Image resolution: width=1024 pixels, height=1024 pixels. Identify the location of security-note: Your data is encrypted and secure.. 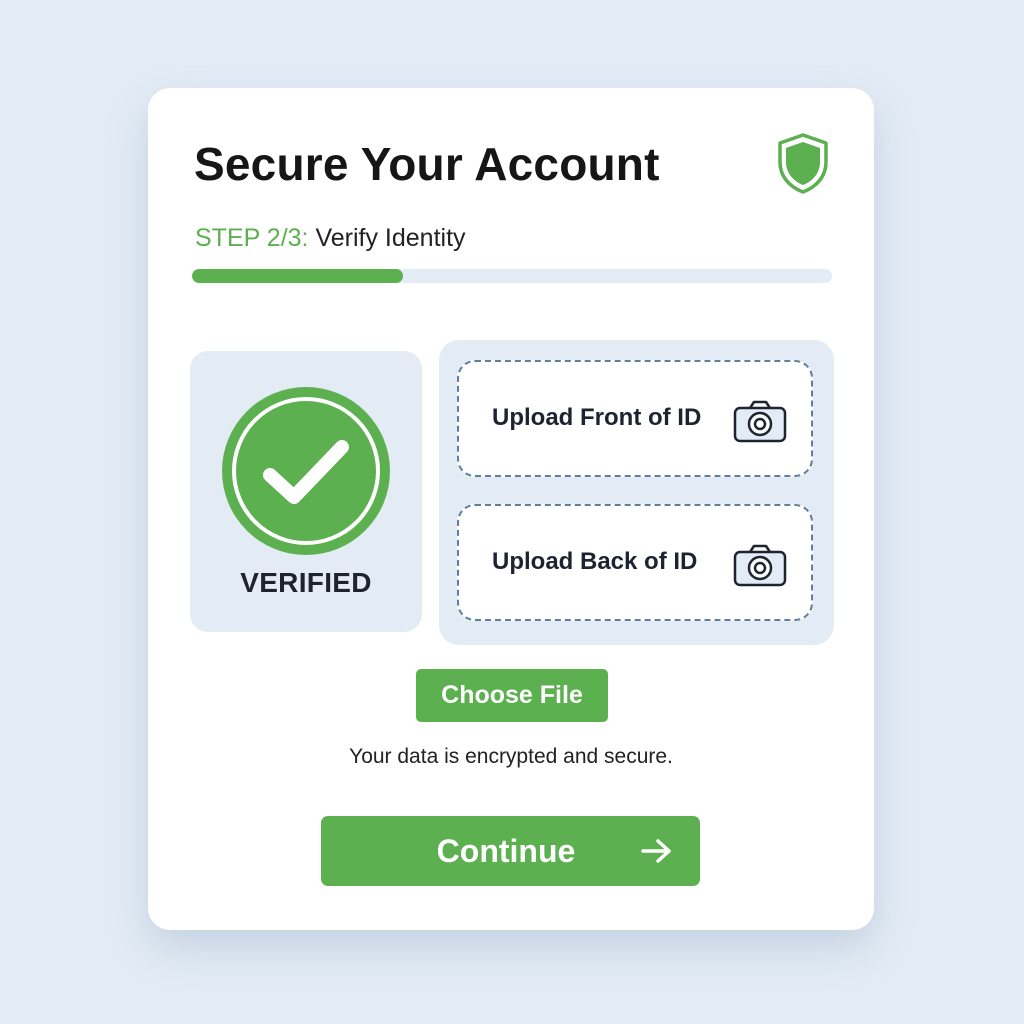
(511, 756).